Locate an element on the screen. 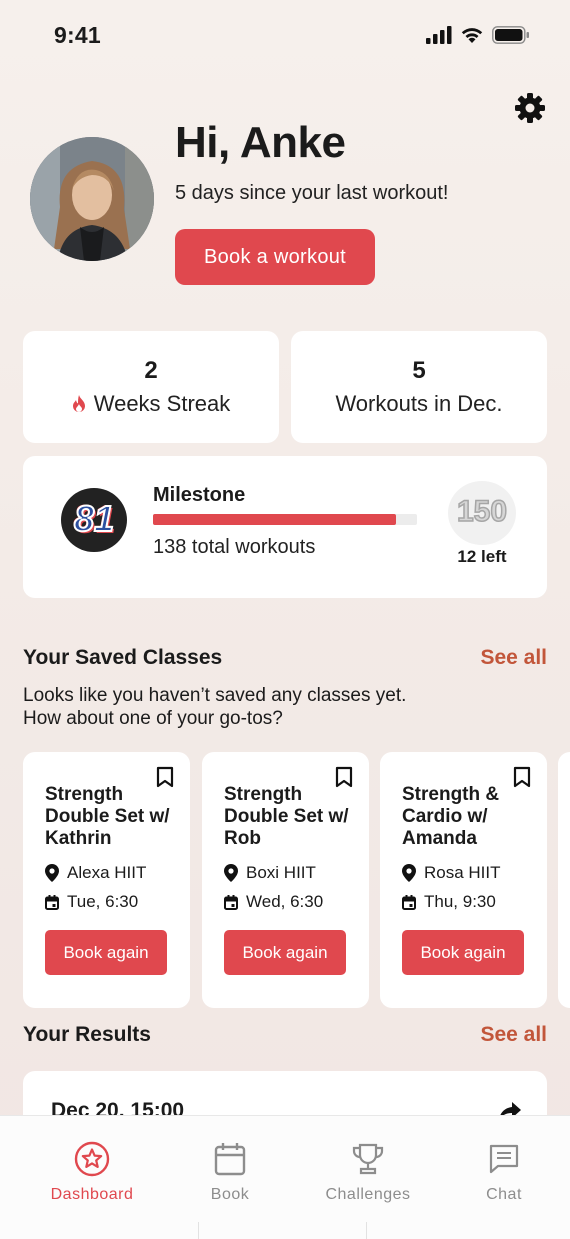 The height and width of the screenshot is (1239, 570). current-milestone-badge: 81 is located at coordinates (94, 520).